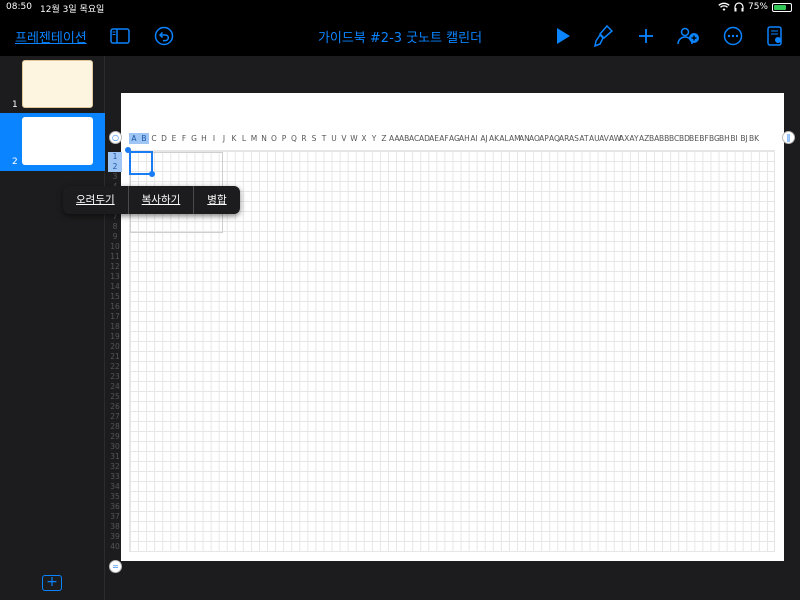 The image size is (800, 600). I want to click on add-row-button: =, so click(115, 566).